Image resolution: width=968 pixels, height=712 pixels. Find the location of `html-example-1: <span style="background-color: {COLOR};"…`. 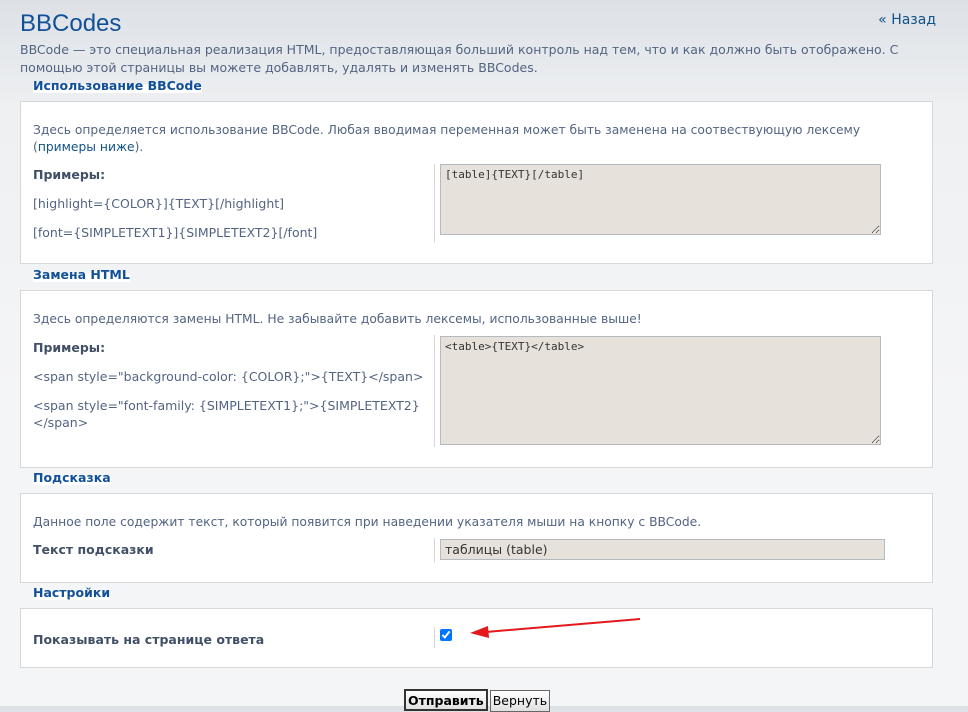

html-example-1: <span style="background-color: {COLOR};"… is located at coordinates (228, 376).